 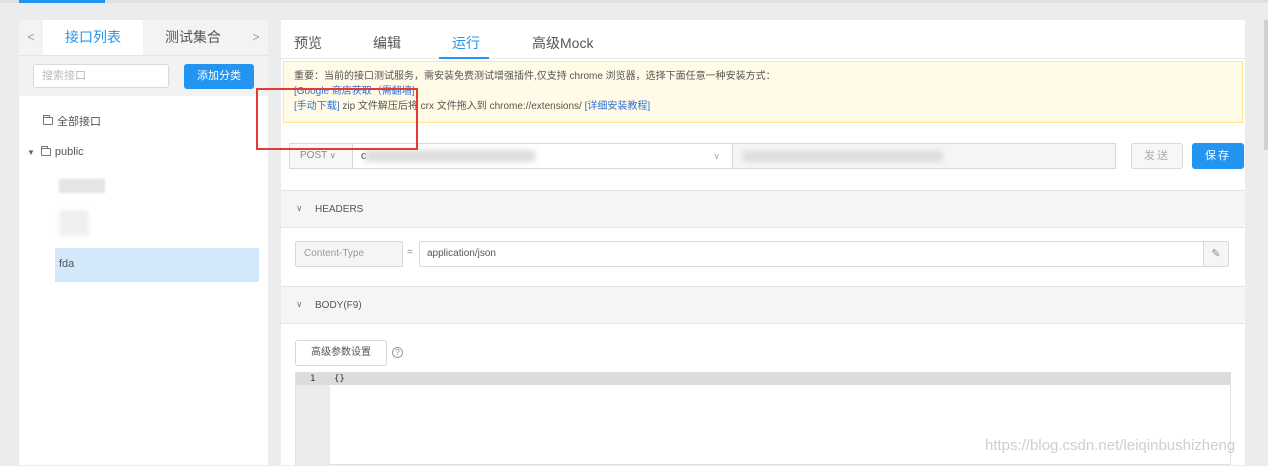 What do you see at coordinates (79, 122) in the screenshot?
I see `tree-all-label: 全部接口` at bounding box center [79, 122].